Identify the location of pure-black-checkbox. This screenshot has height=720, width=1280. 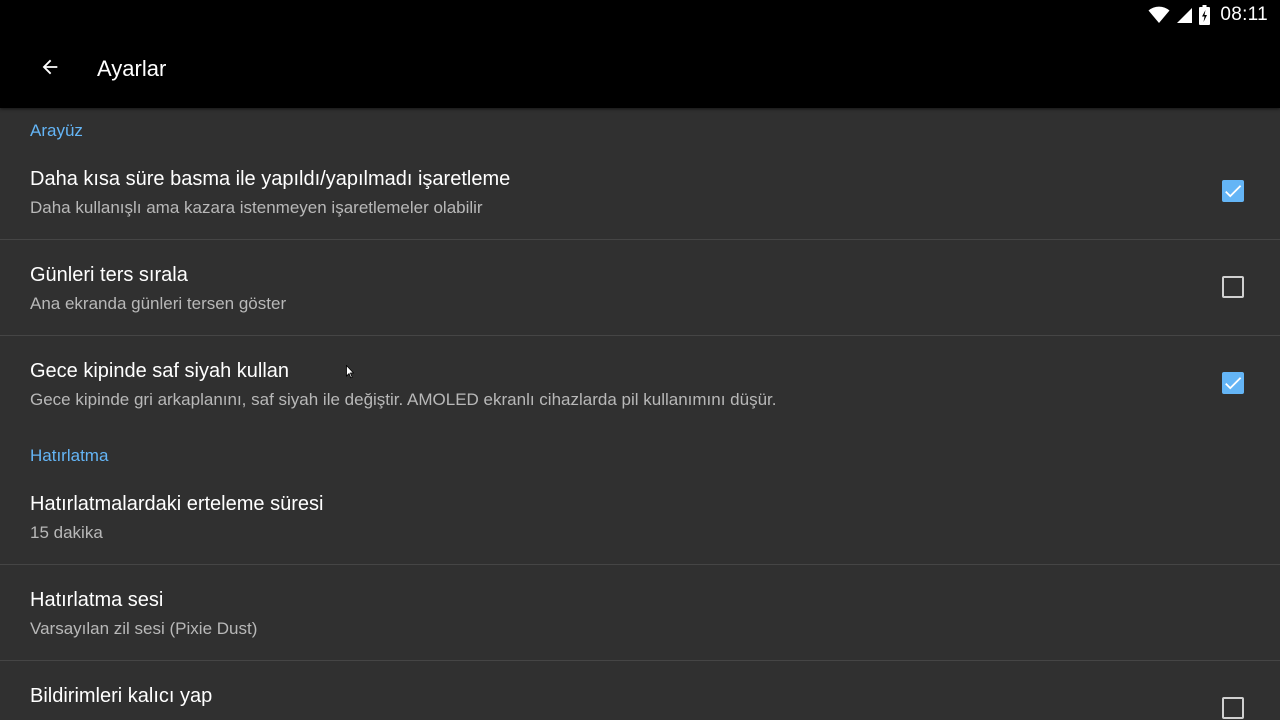
(1233, 383).